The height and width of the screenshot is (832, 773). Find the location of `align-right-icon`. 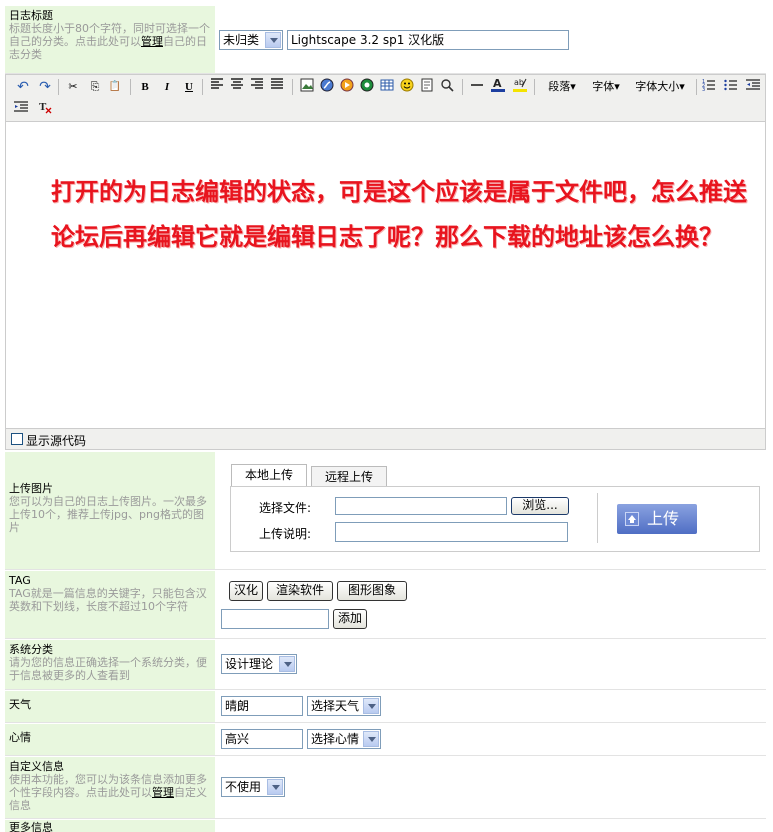

align-right-icon is located at coordinates (257, 87).